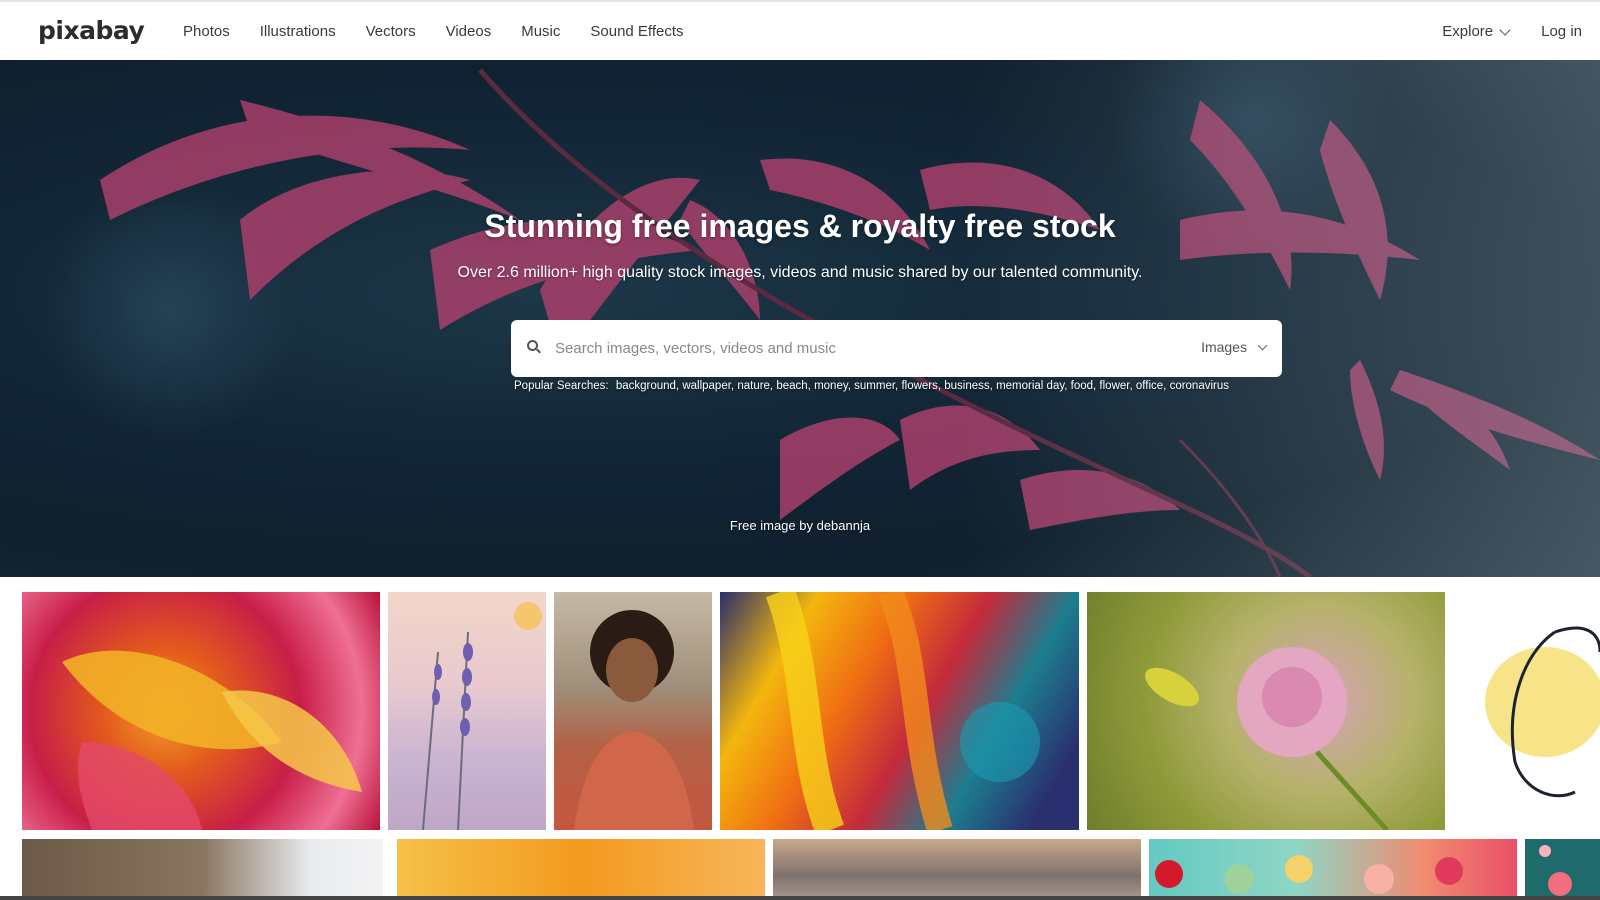 Image resolution: width=1600 pixels, height=900 pixels. Describe the element at coordinates (755, 386) in the screenshot. I see `popular-term: nature,` at that location.